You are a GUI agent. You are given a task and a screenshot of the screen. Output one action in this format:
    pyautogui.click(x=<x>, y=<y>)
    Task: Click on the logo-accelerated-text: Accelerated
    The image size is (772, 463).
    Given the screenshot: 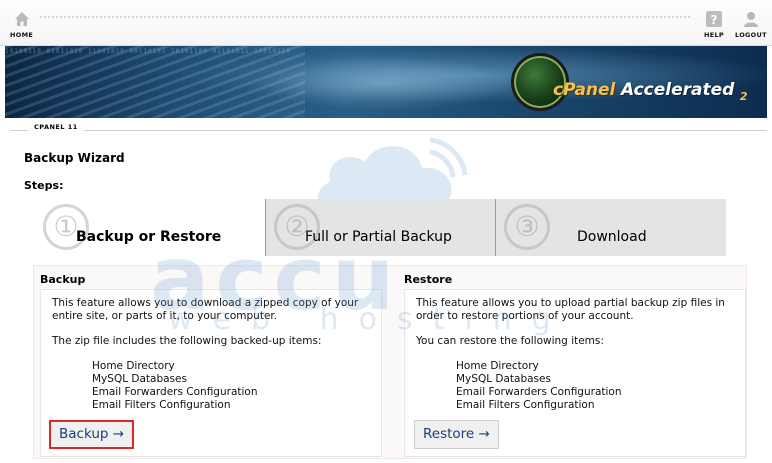 What is the action you would take?
    pyautogui.click(x=677, y=90)
    